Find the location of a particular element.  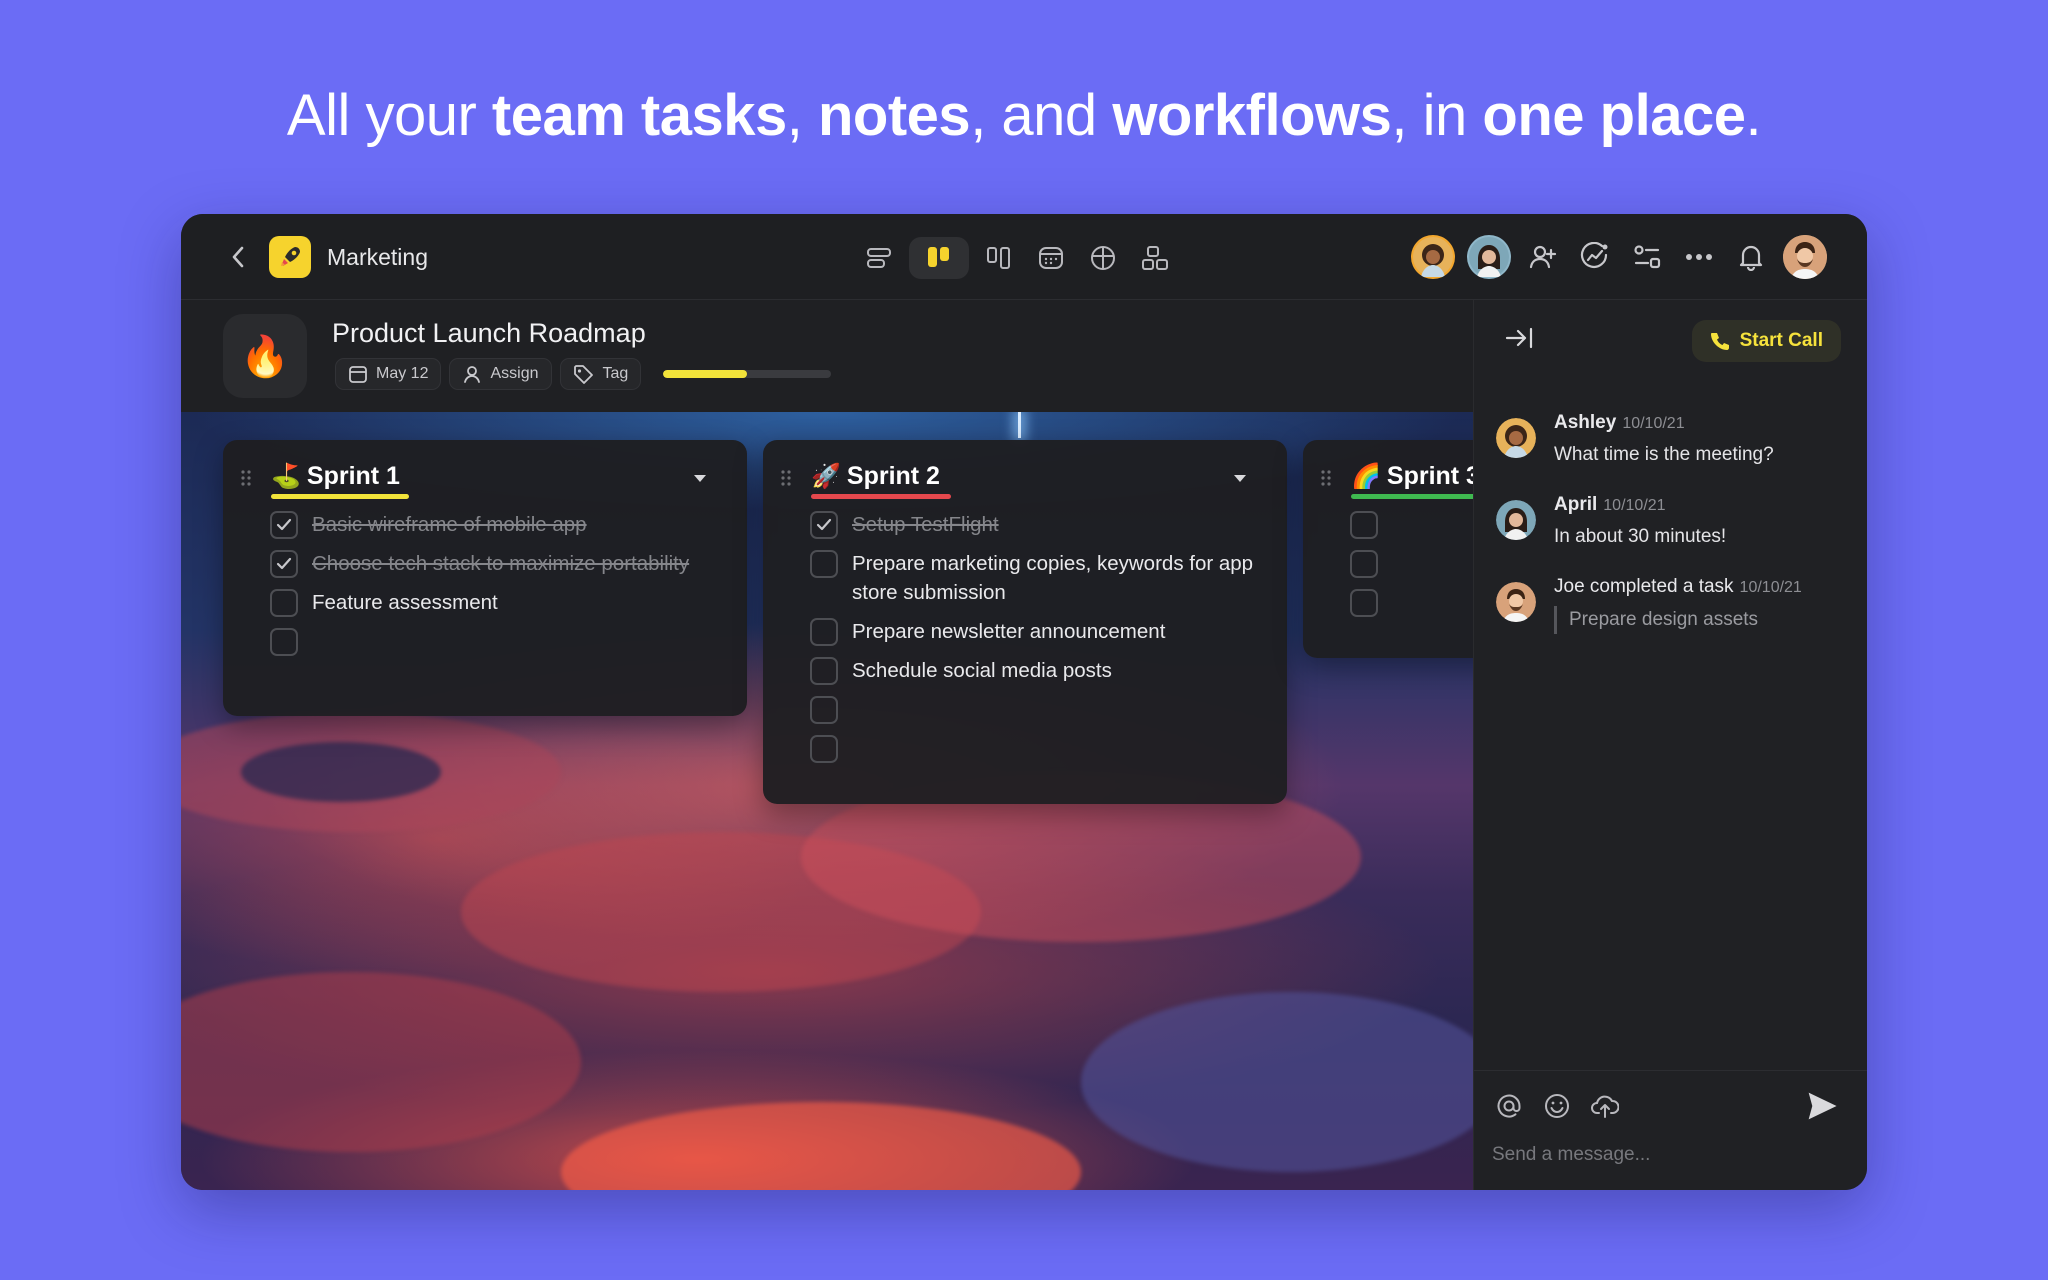

widgets-view-icon is located at coordinates (1155, 258).